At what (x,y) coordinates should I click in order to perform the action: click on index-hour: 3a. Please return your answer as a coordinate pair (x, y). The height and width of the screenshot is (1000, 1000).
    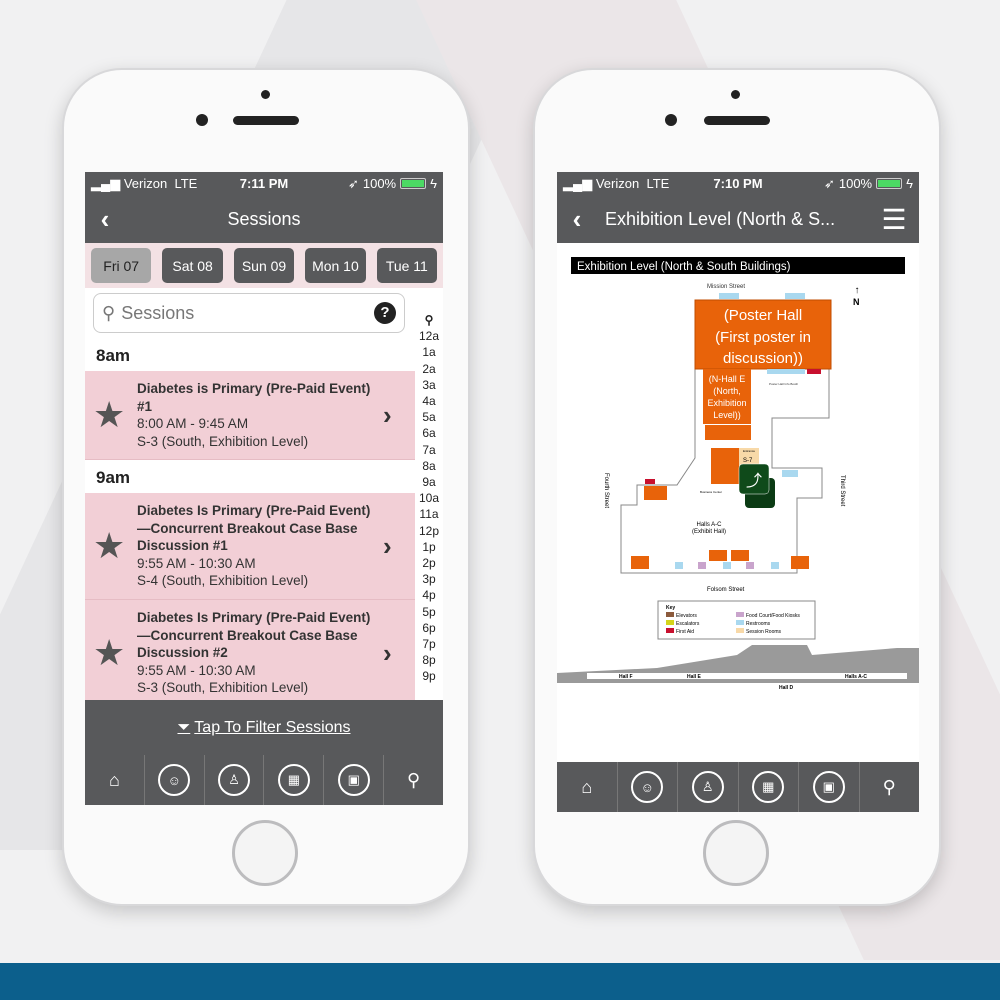
    Looking at the image, I should click on (429, 385).